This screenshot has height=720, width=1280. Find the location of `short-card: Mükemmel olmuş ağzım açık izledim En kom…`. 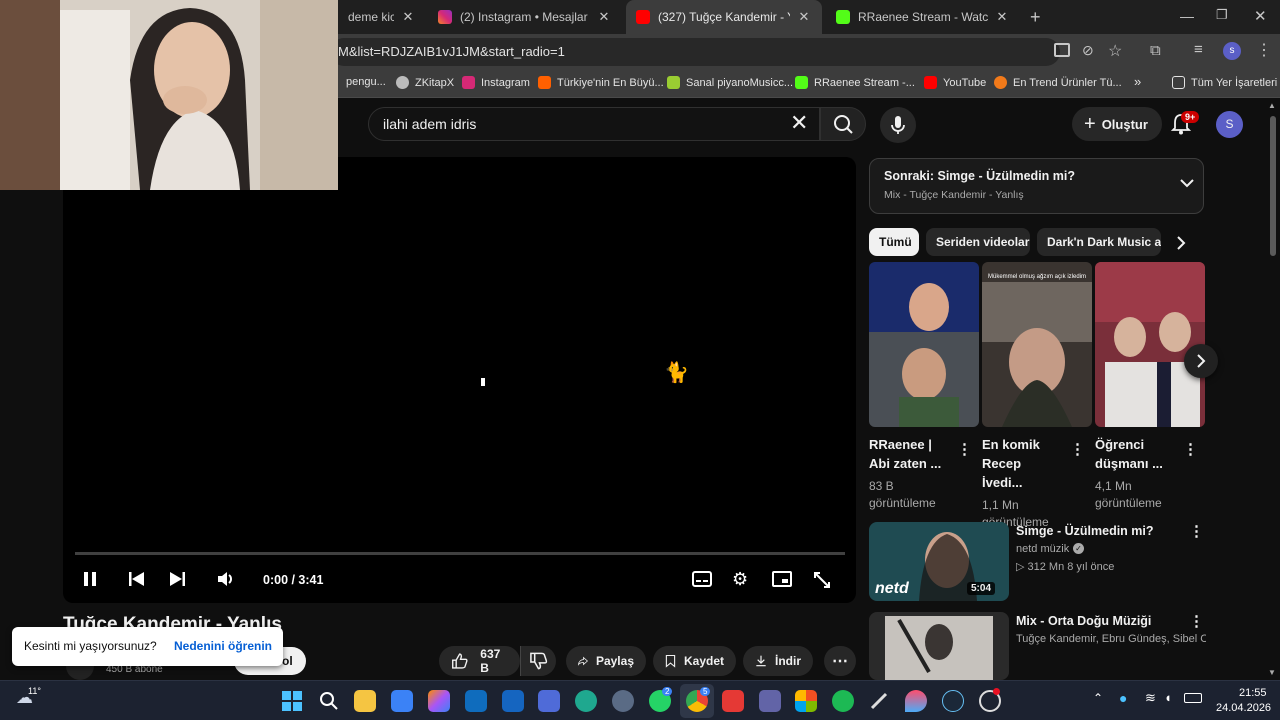

short-card: Mükemmel olmuş ağzım açık izledim En kom… is located at coordinates (1037, 396).